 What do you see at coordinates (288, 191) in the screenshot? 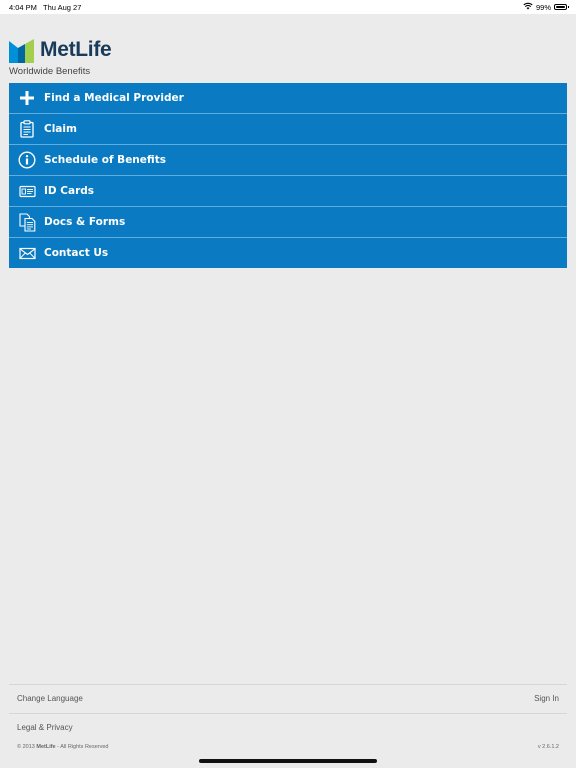
I see `menu-item-id-cards: ID Cards` at bounding box center [288, 191].